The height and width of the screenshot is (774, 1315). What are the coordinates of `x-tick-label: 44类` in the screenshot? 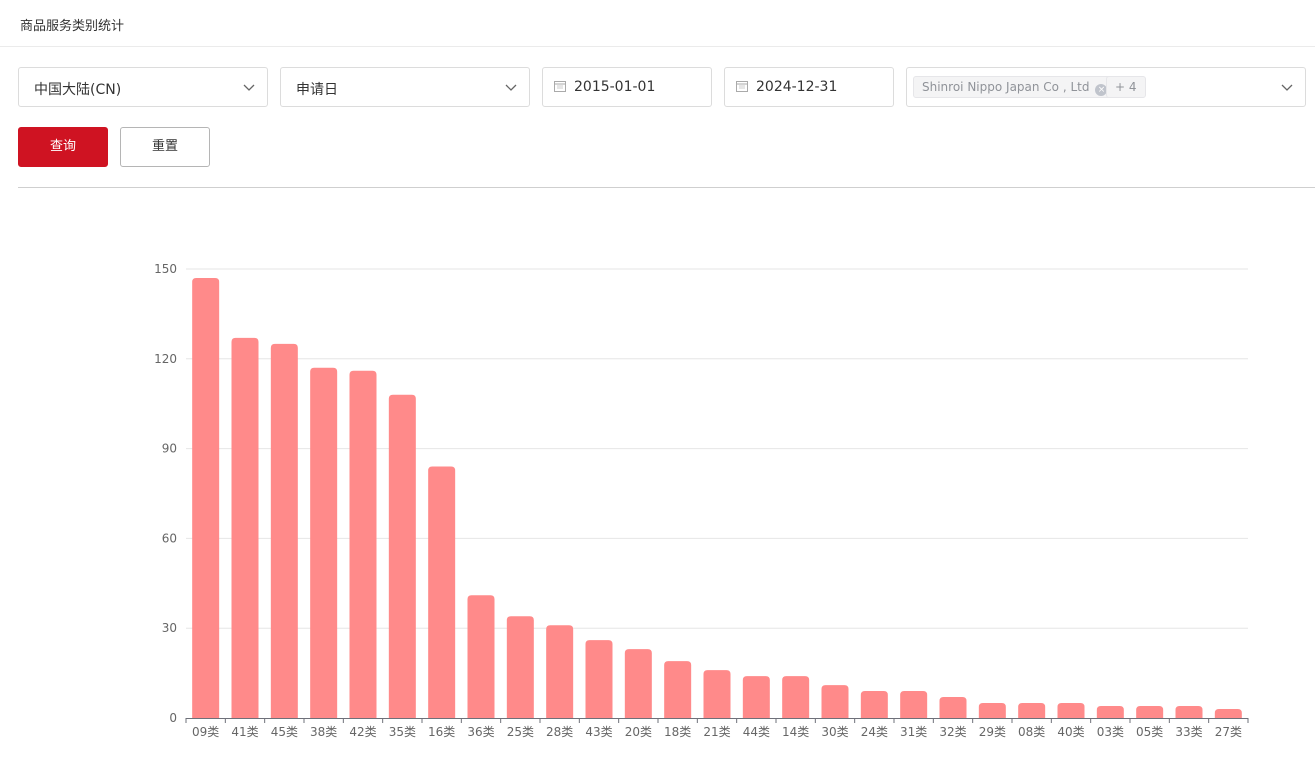 It's located at (756, 732).